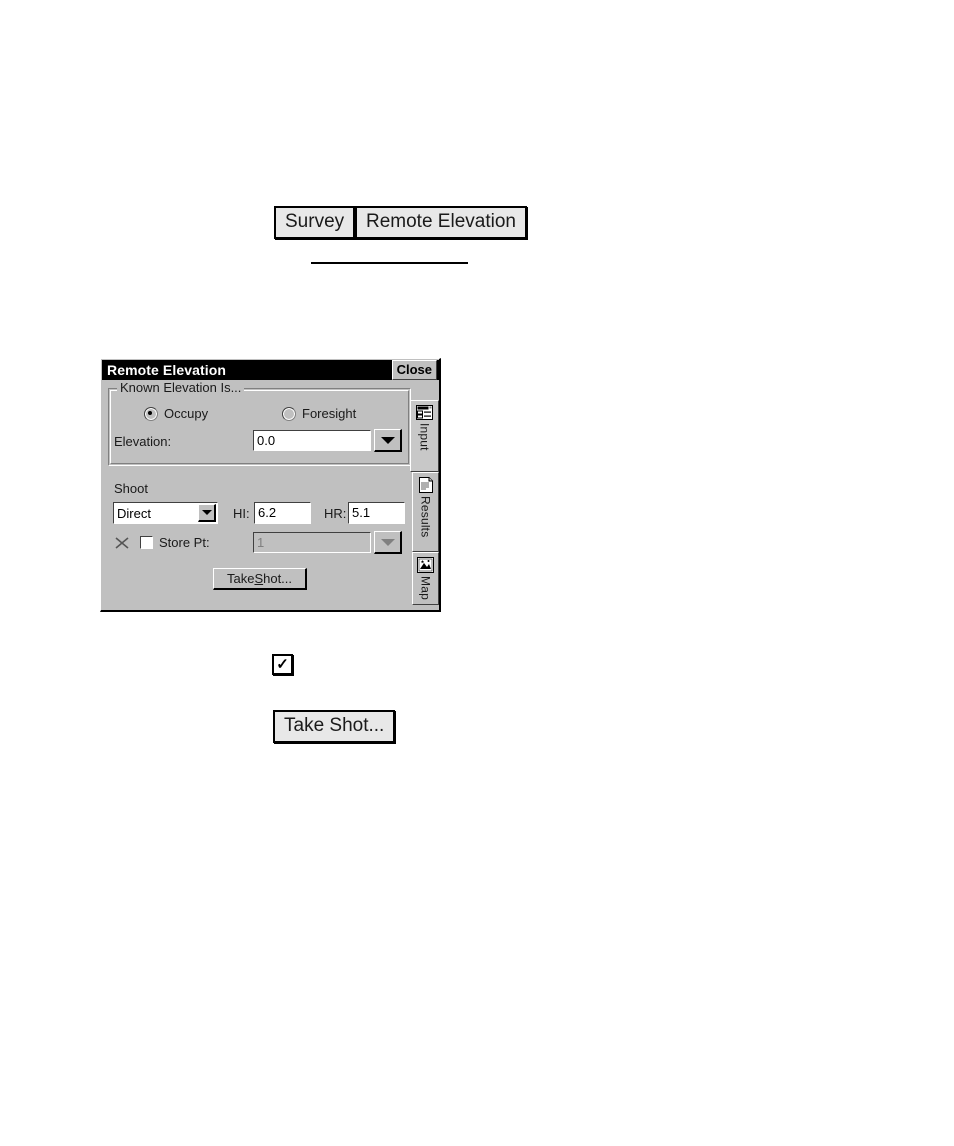 Image resolution: width=954 pixels, height=1146 pixels. I want to click on elevation-input: 0.0, so click(312, 440).